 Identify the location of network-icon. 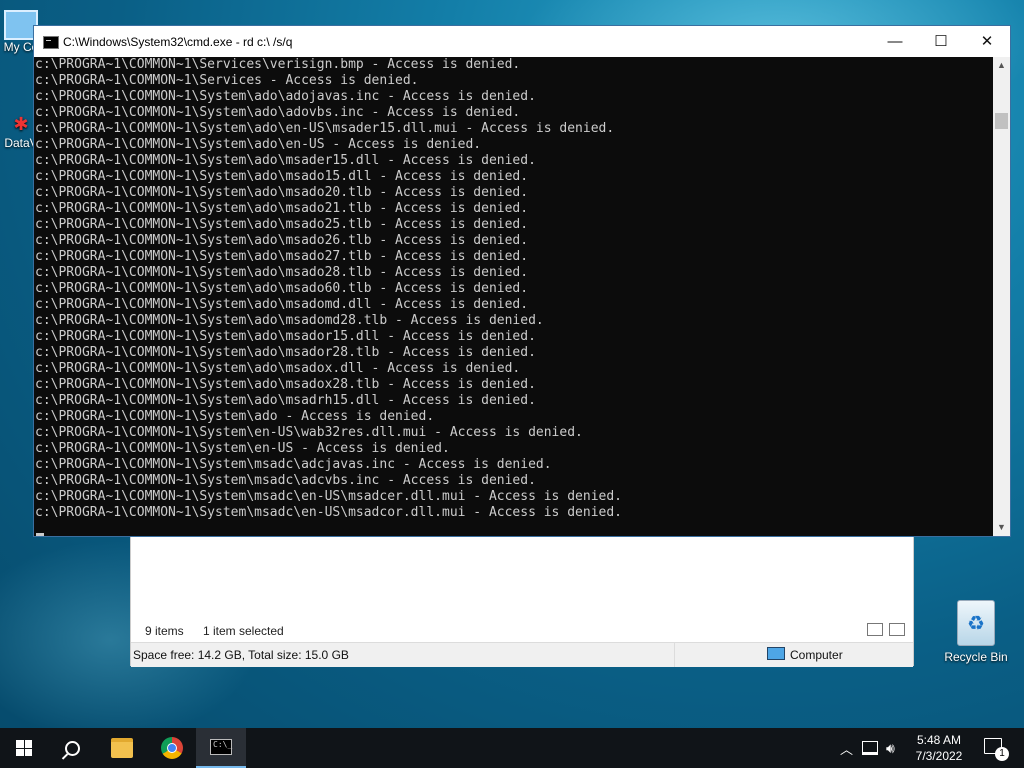
(870, 748).